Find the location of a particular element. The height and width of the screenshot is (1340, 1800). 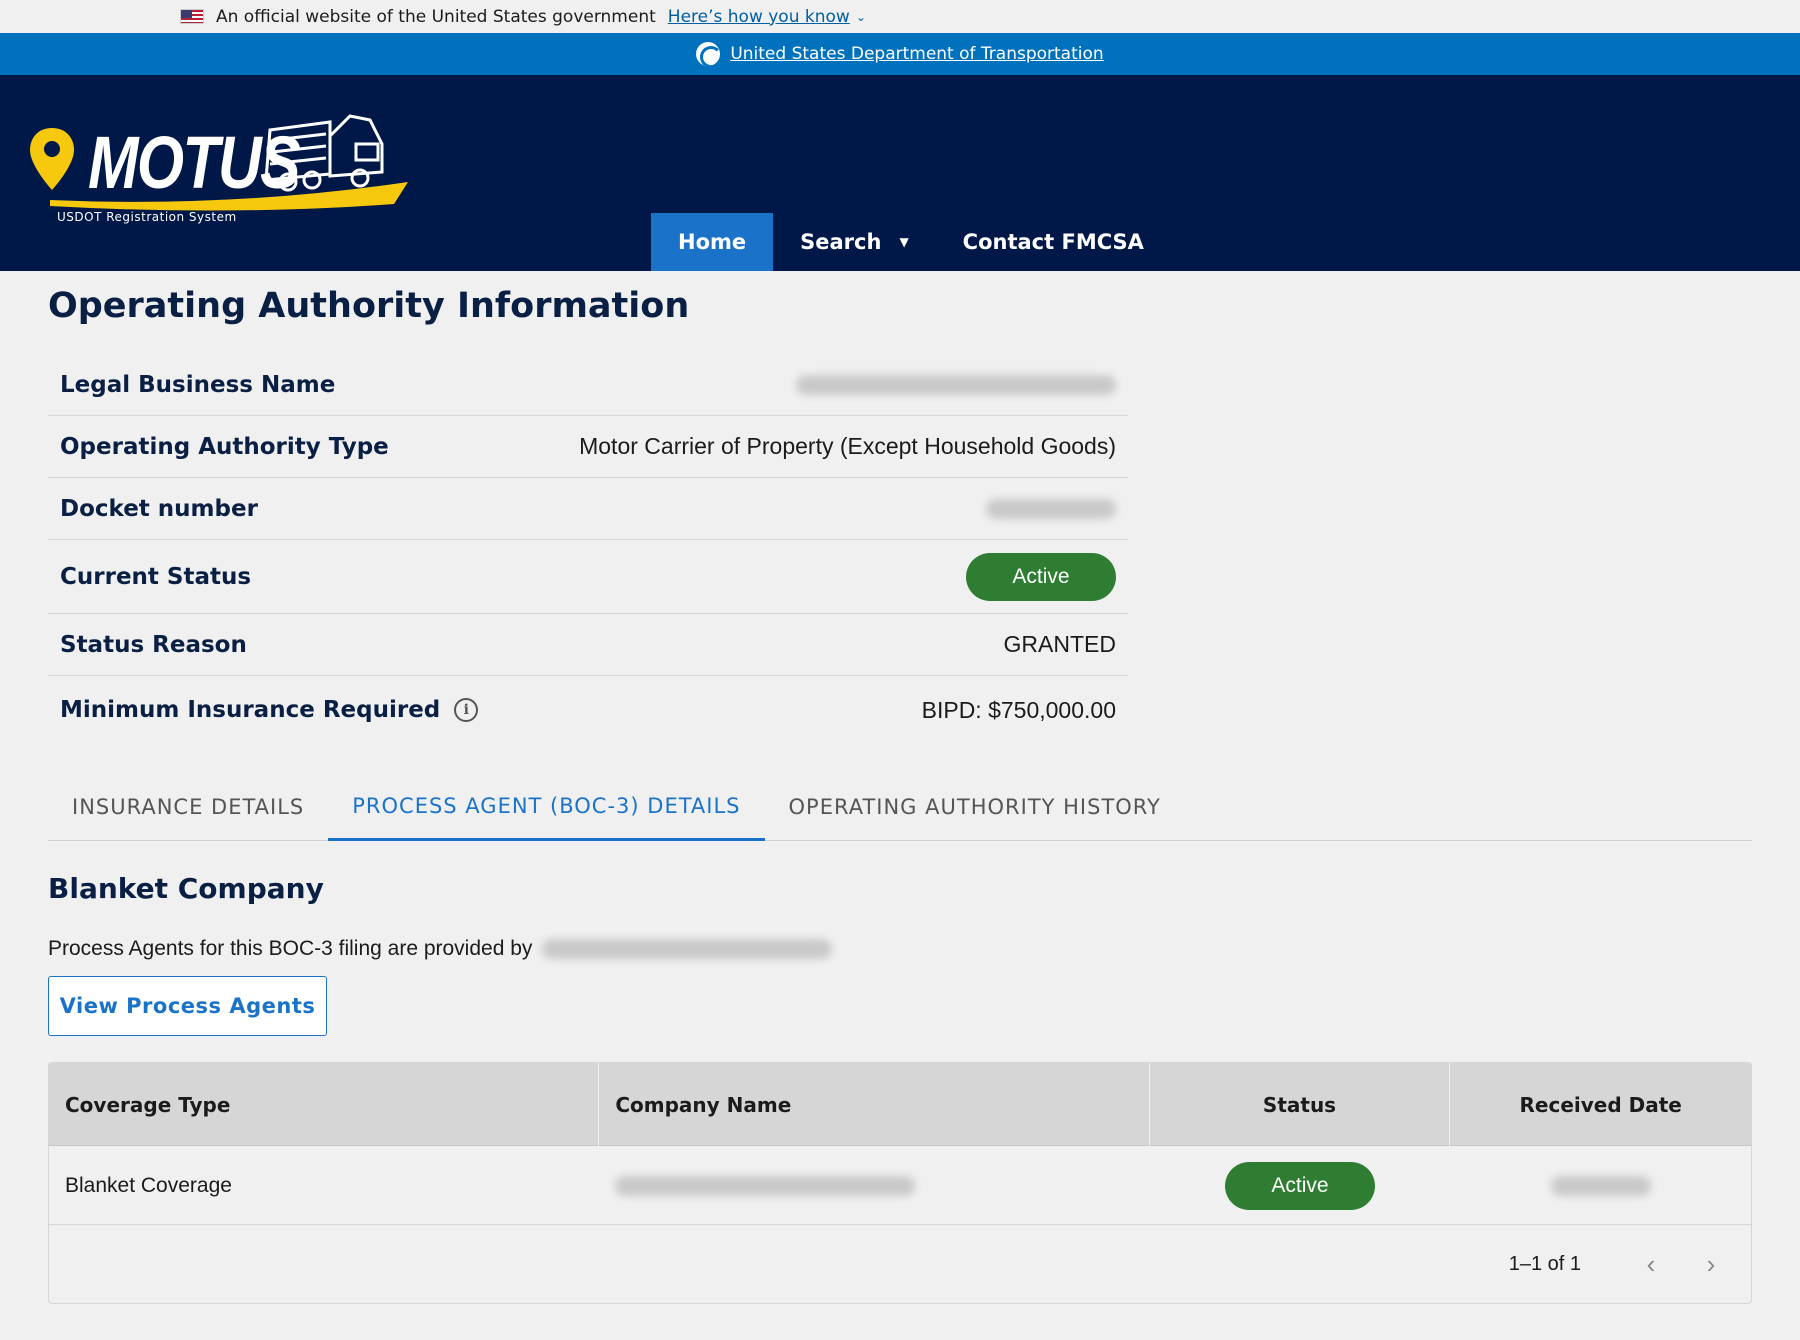

cell-status: Active is located at coordinates (1300, 1185).